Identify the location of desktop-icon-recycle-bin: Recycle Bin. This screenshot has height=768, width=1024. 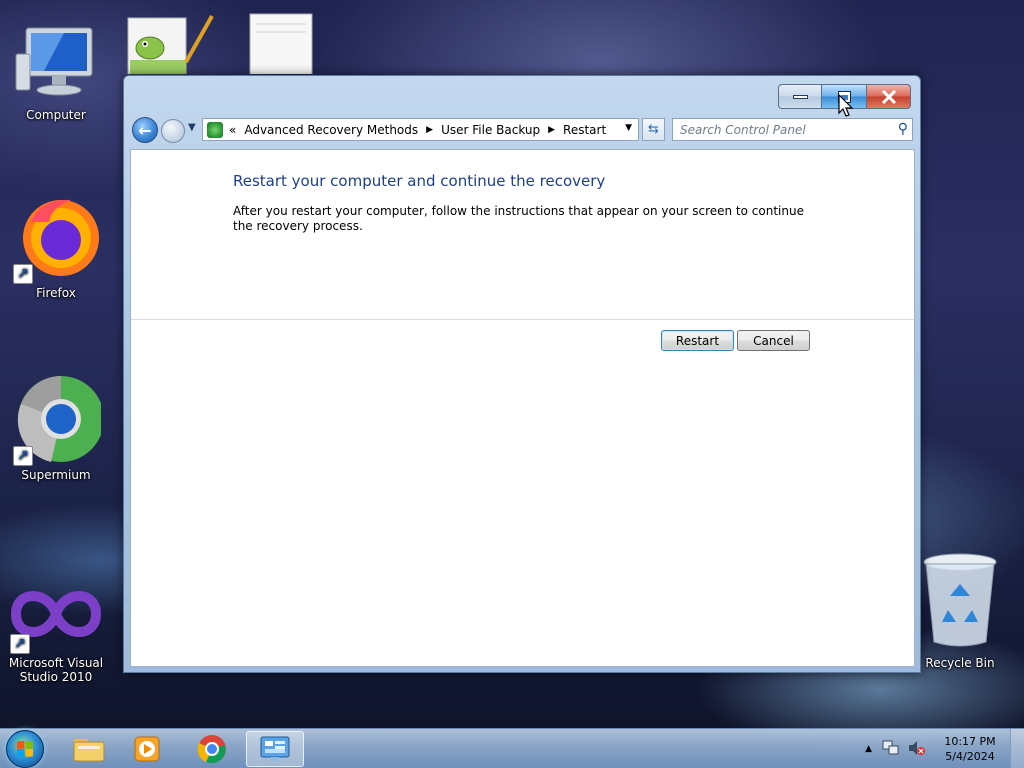
(960, 611).